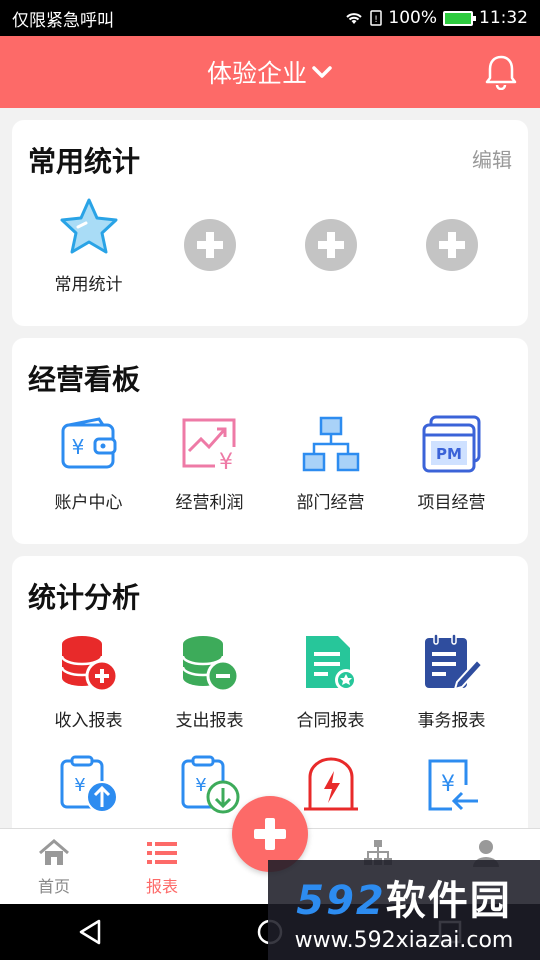 The height and width of the screenshot is (960, 540). I want to click on analysis-item-income: 收入报表, so click(88, 680).